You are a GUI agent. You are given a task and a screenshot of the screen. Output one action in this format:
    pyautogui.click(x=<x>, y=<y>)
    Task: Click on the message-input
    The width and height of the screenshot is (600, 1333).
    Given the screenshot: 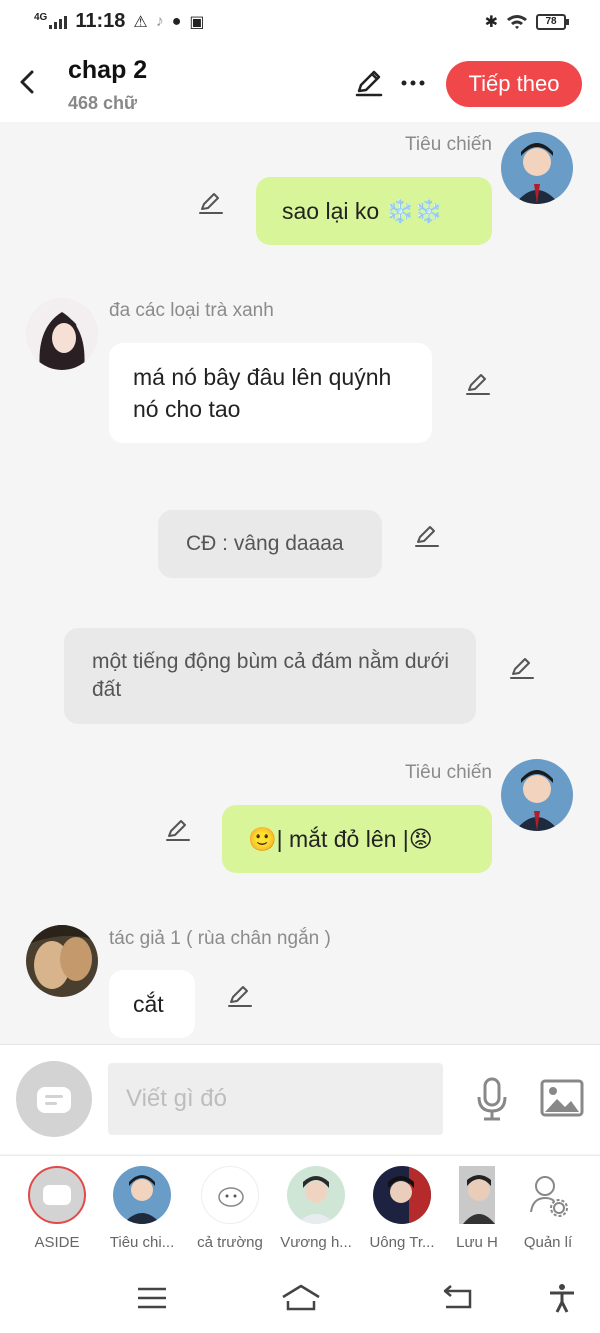 What is the action you would take?
    pyautogui.click(x=275, y=1099)
    